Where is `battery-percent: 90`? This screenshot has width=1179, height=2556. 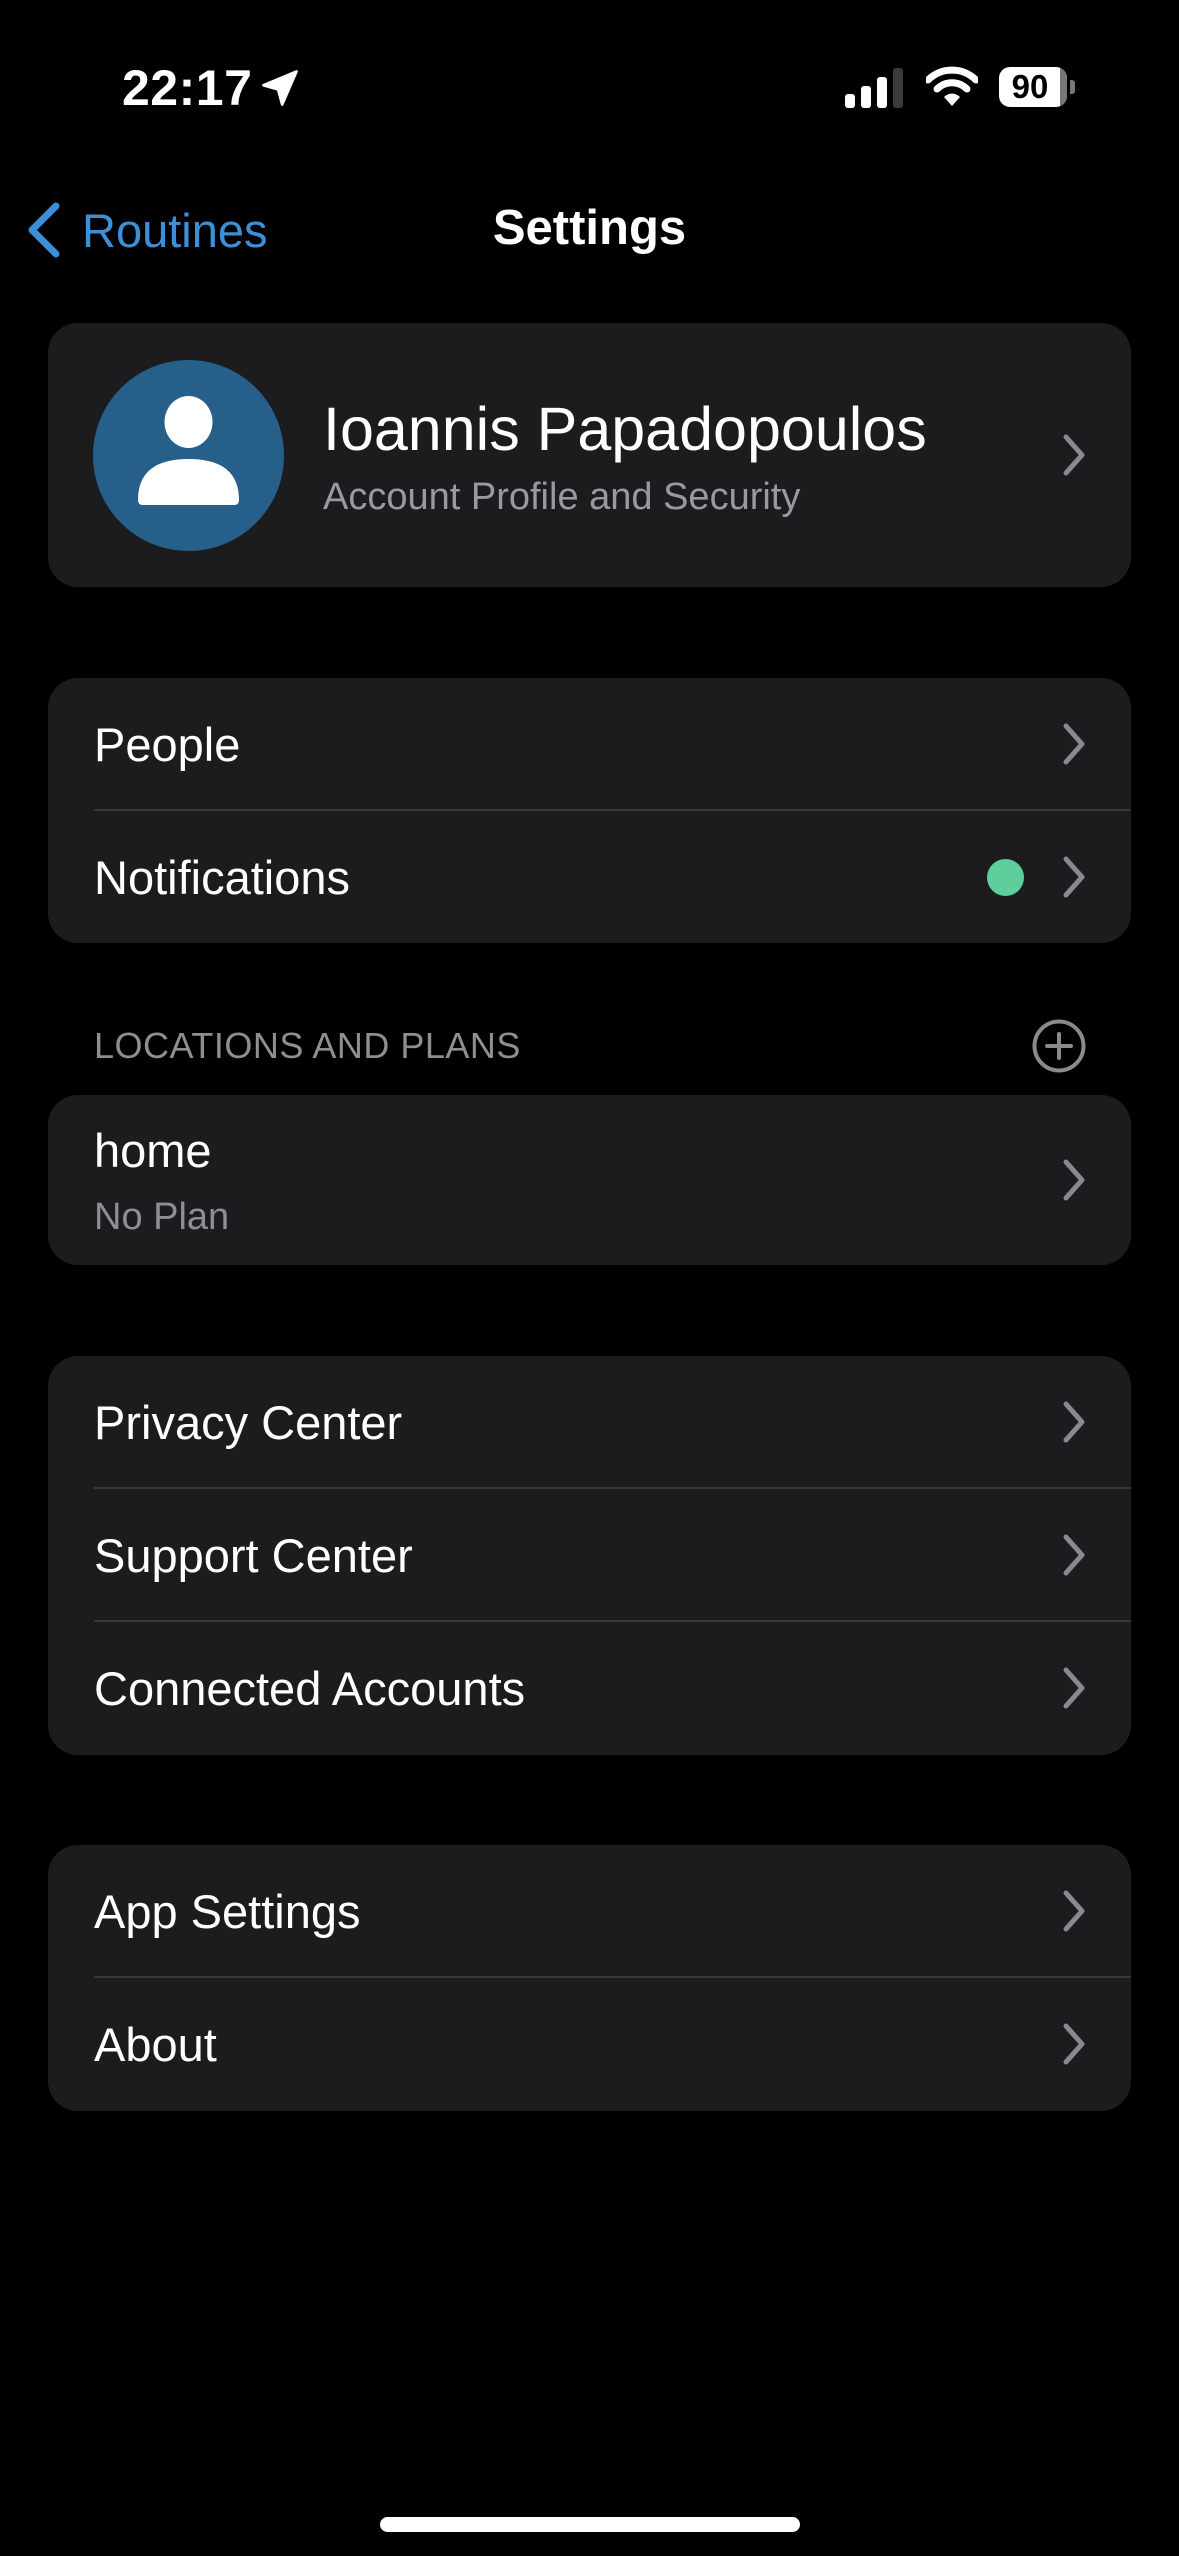 battery-percent: 90 is located at coordinates (1030, 86).